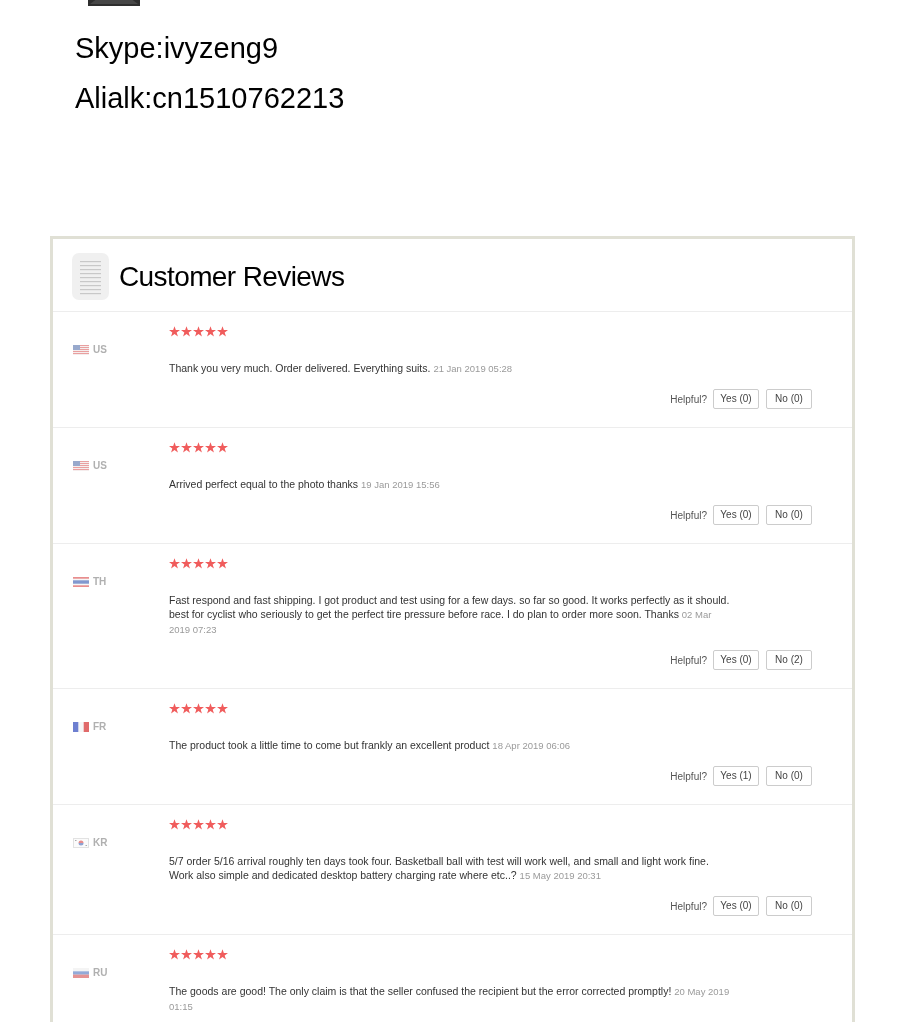 This screenshot has height=1022, width=900. What do you see at coordinates (90, 276) in the screenshot?
I see `document-icon` at bounding box center [90, 276].